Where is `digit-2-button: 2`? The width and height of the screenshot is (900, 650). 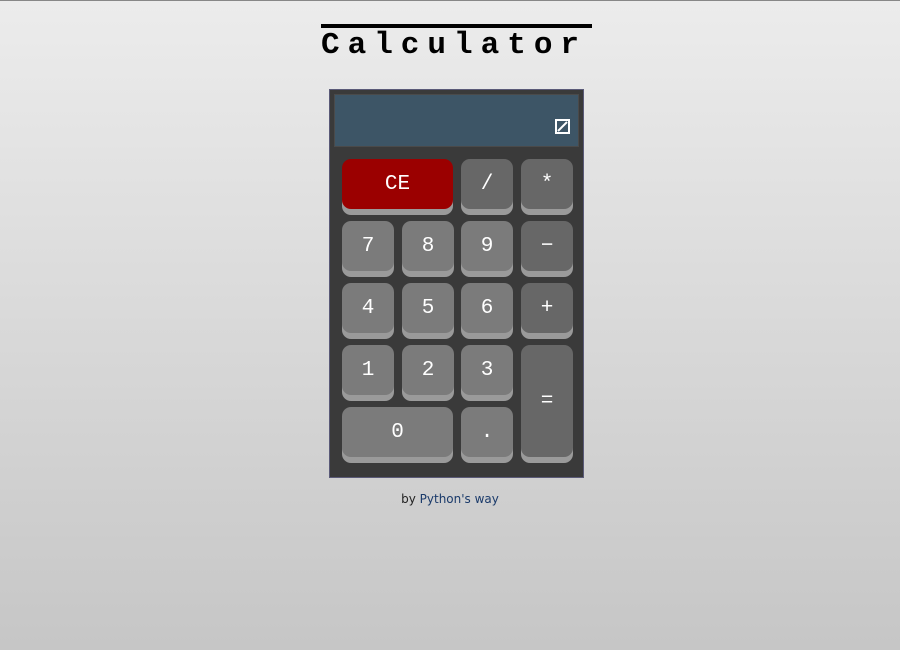 digit-2-button: 2 is located at coordinates (428, 370).